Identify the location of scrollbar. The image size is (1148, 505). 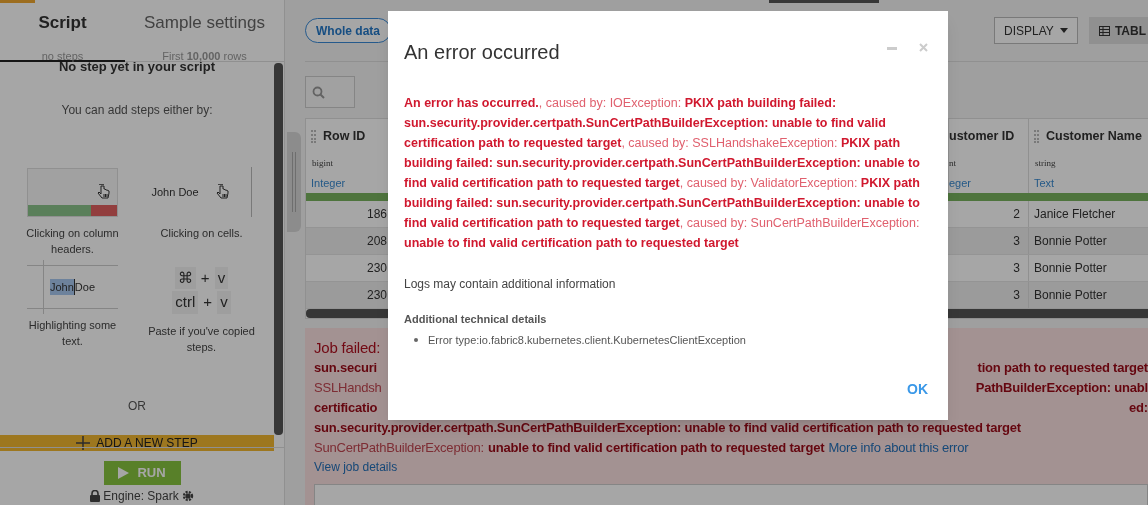
(278, 249).